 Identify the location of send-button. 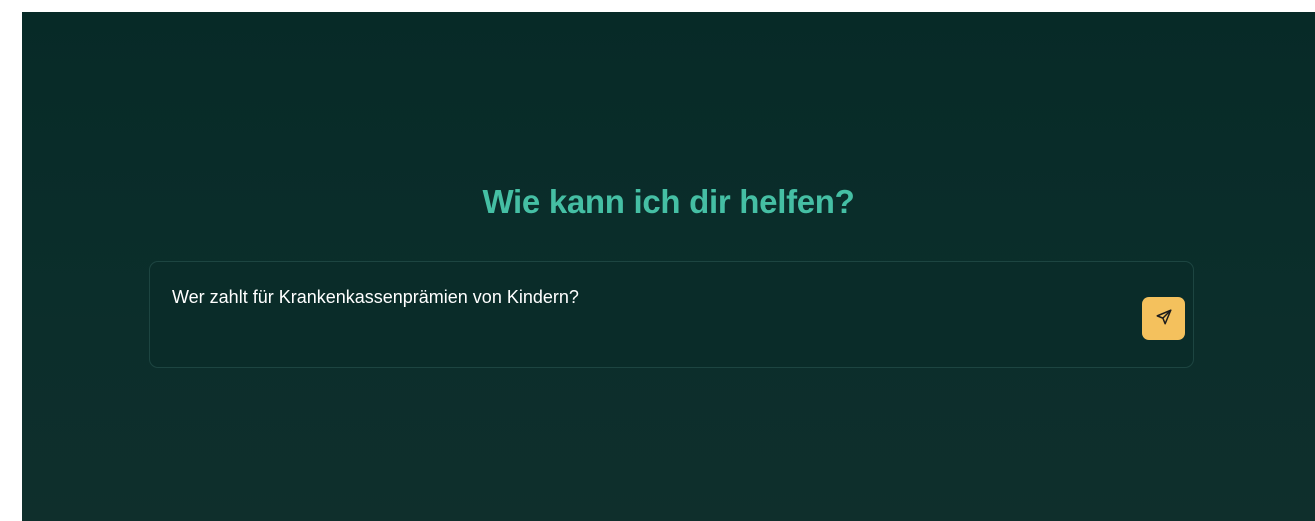
(1163, 318).